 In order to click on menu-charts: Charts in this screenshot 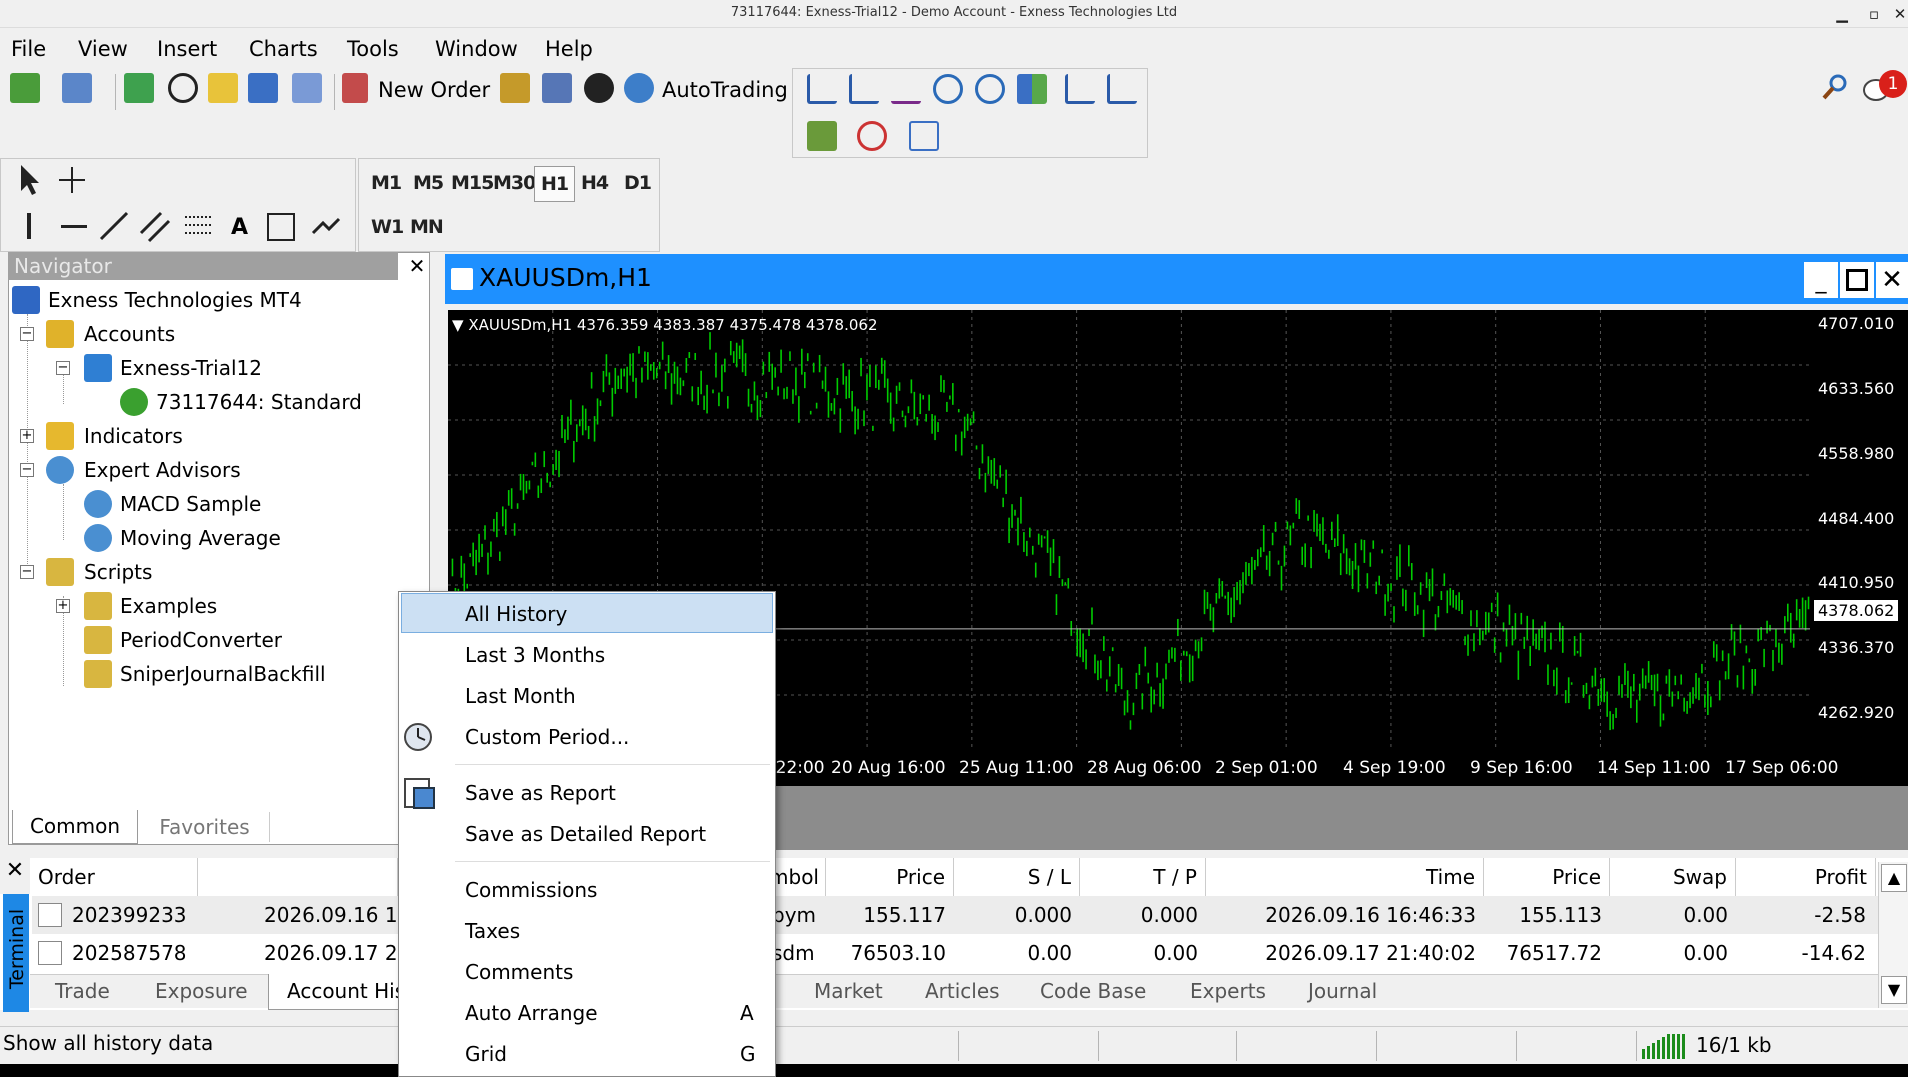, I will do `click(283, 49)`.